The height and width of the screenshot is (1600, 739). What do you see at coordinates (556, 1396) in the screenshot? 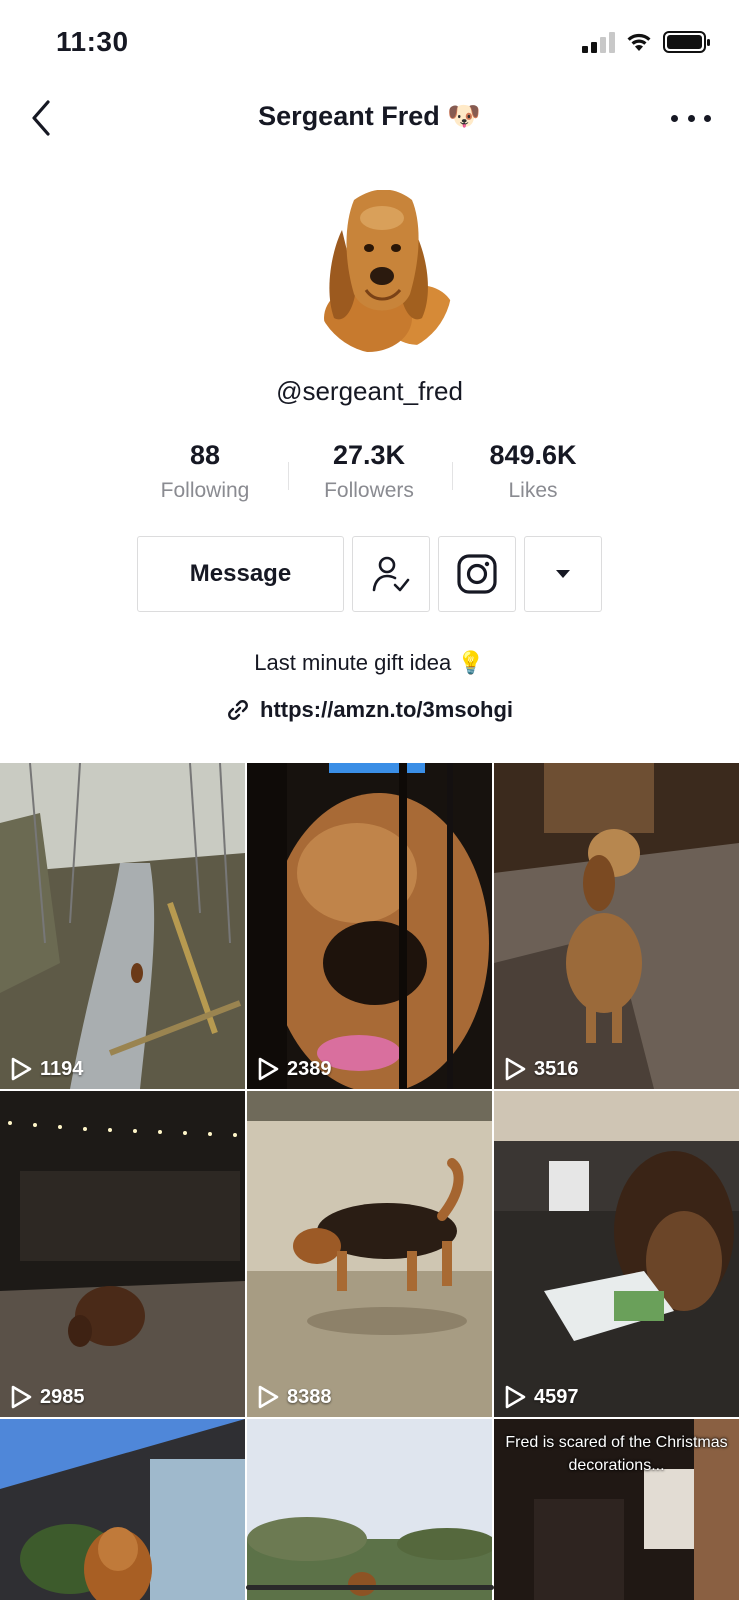
I see `view-count-text: 4597` at bounding box center [556, 1396].